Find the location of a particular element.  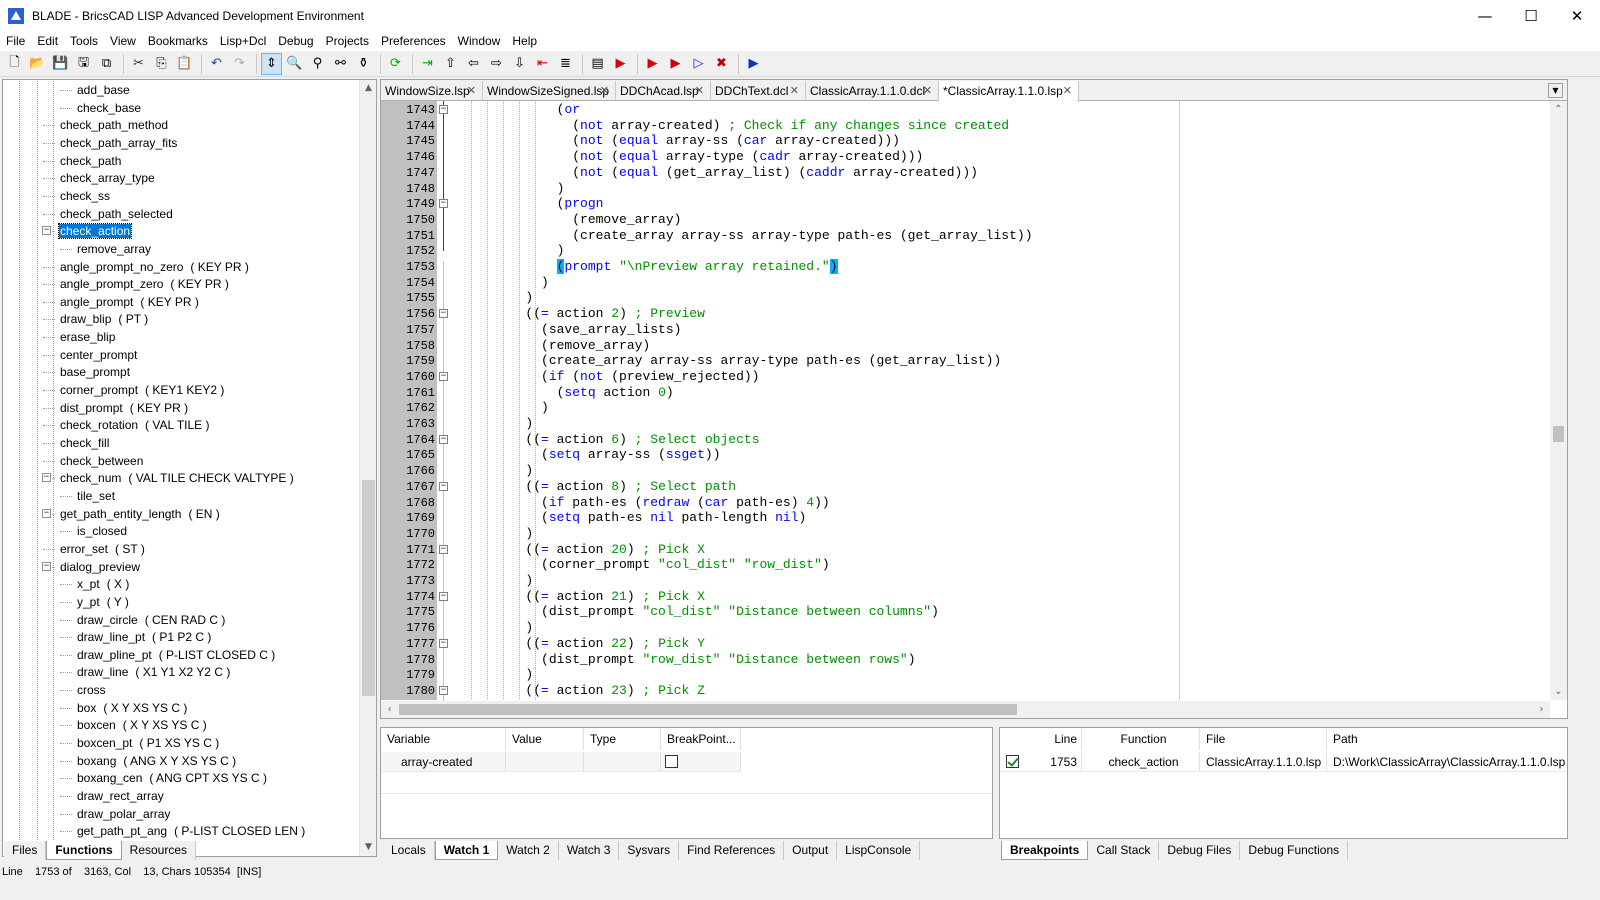

tree-item: check_path_selected is located at coordinates (116, 214).